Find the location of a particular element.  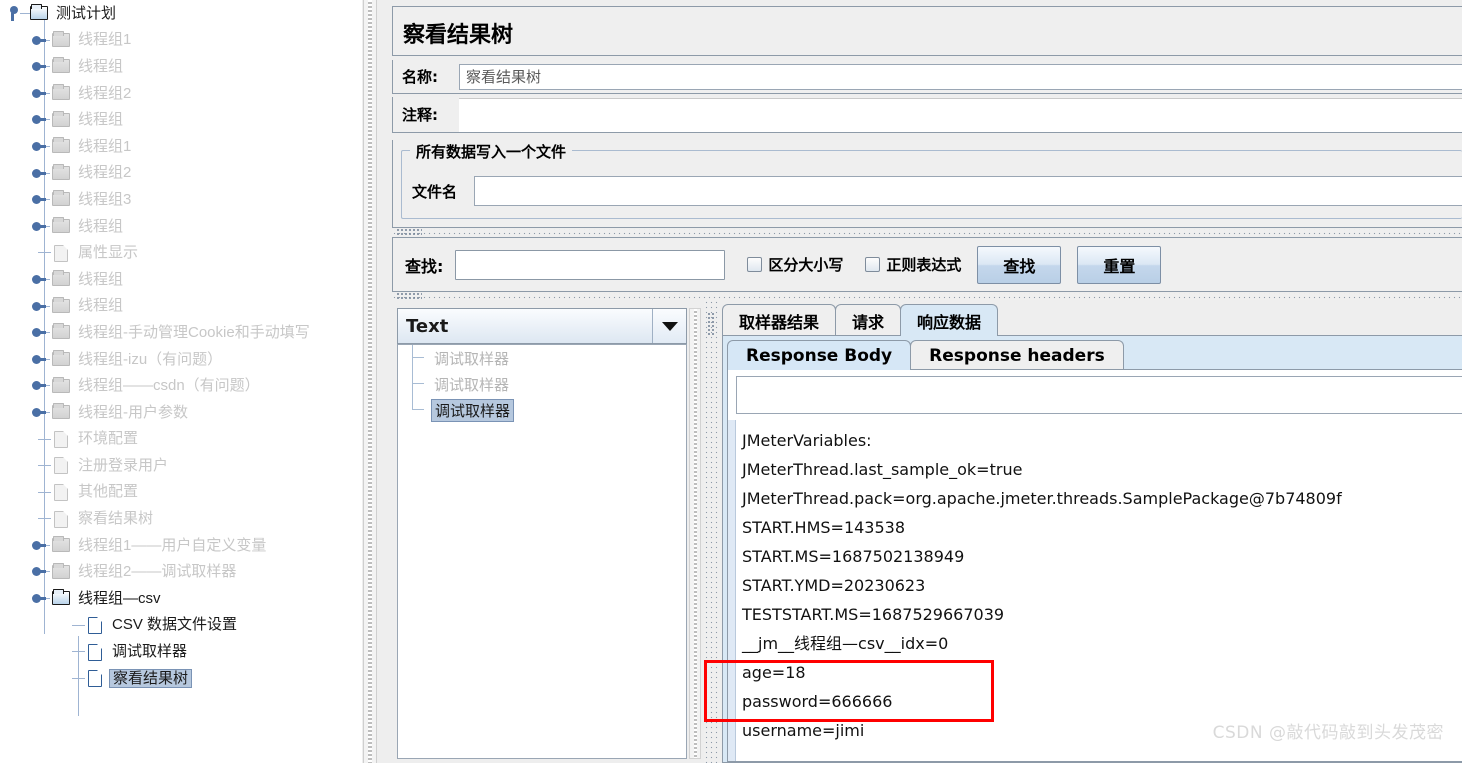

find-button: 查找 is located at coordinates (1019, 264).